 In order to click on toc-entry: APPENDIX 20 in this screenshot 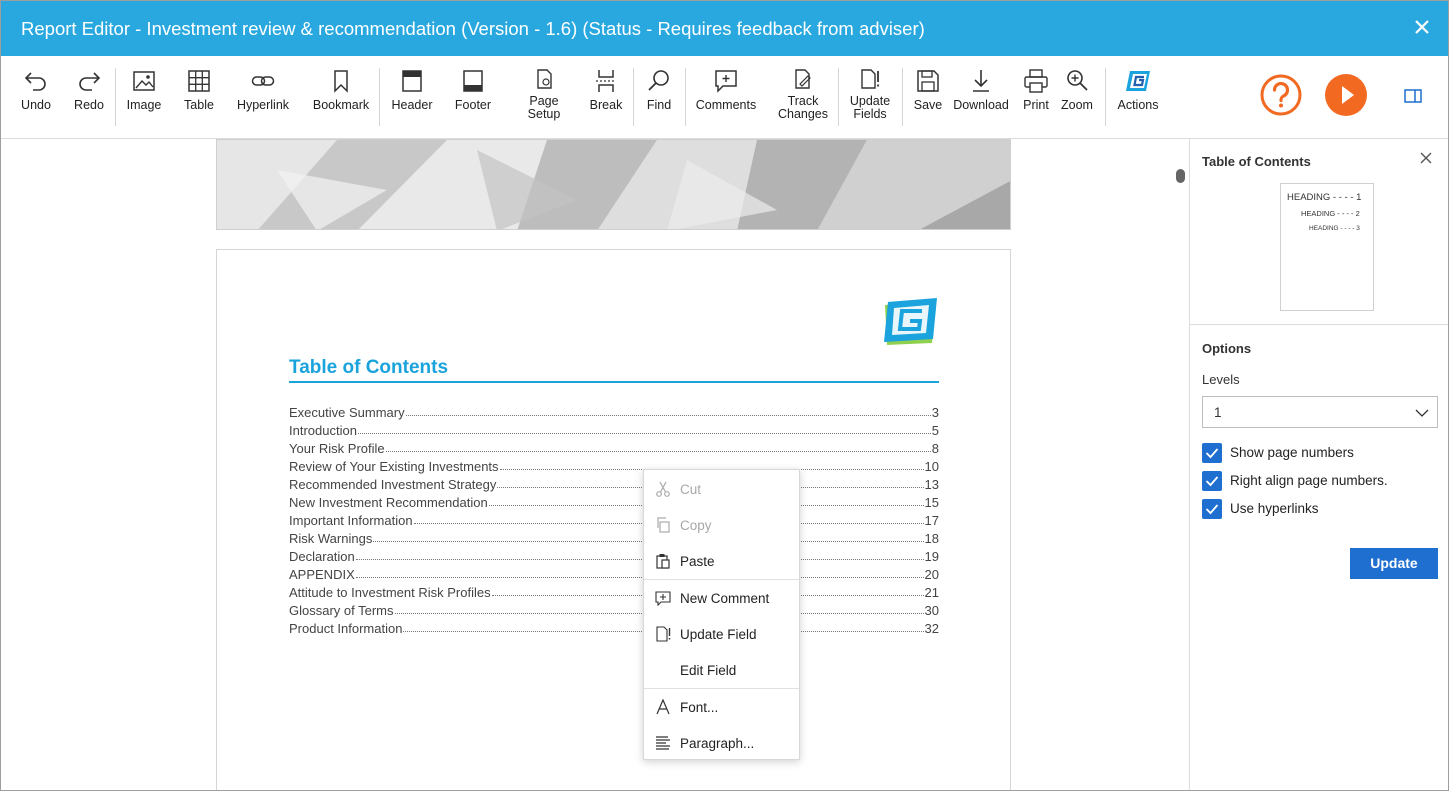, I will do `click(614, 573)`.